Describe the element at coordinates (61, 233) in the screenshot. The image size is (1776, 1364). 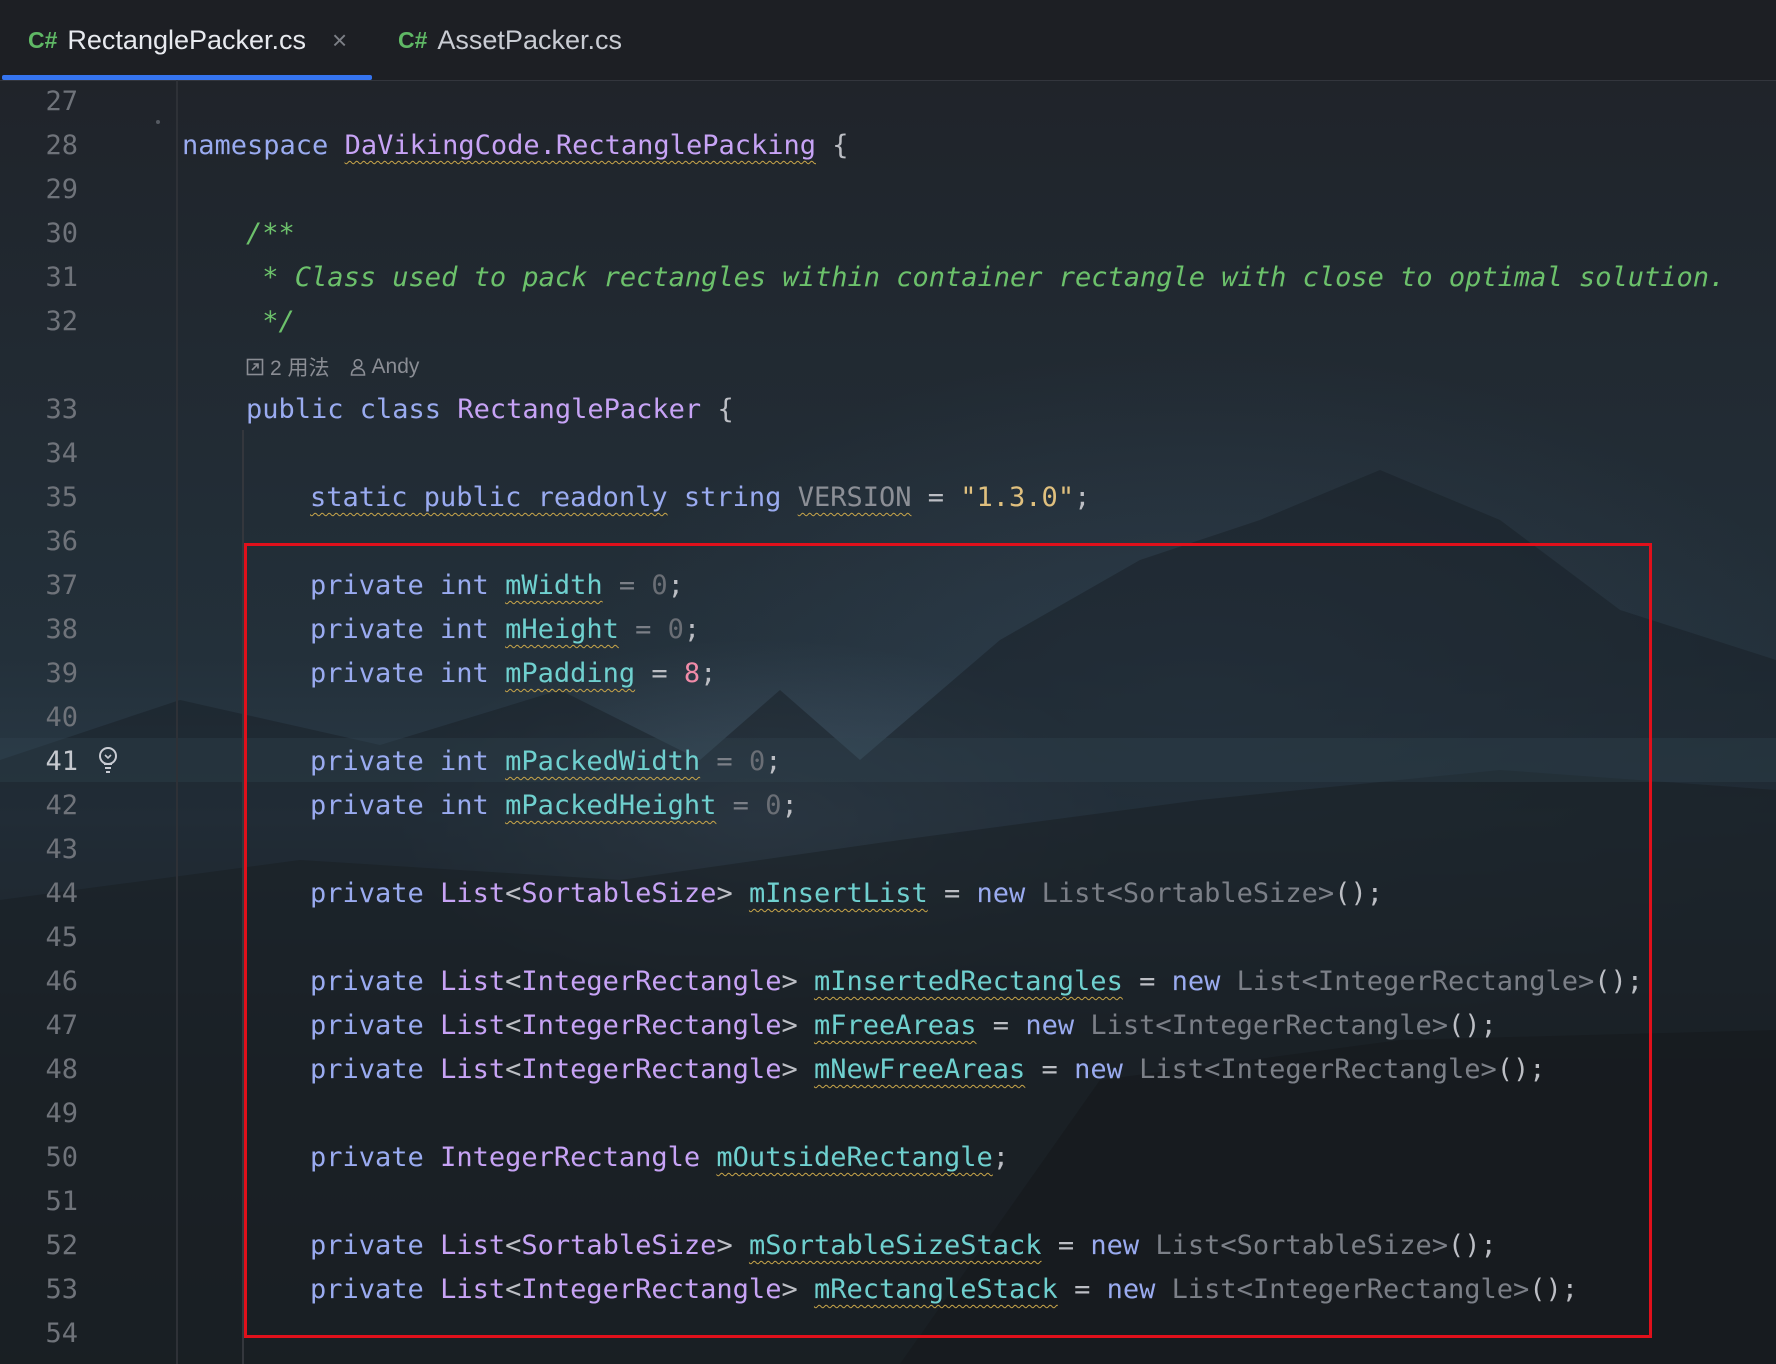
I see `line-number: 30` at that location.